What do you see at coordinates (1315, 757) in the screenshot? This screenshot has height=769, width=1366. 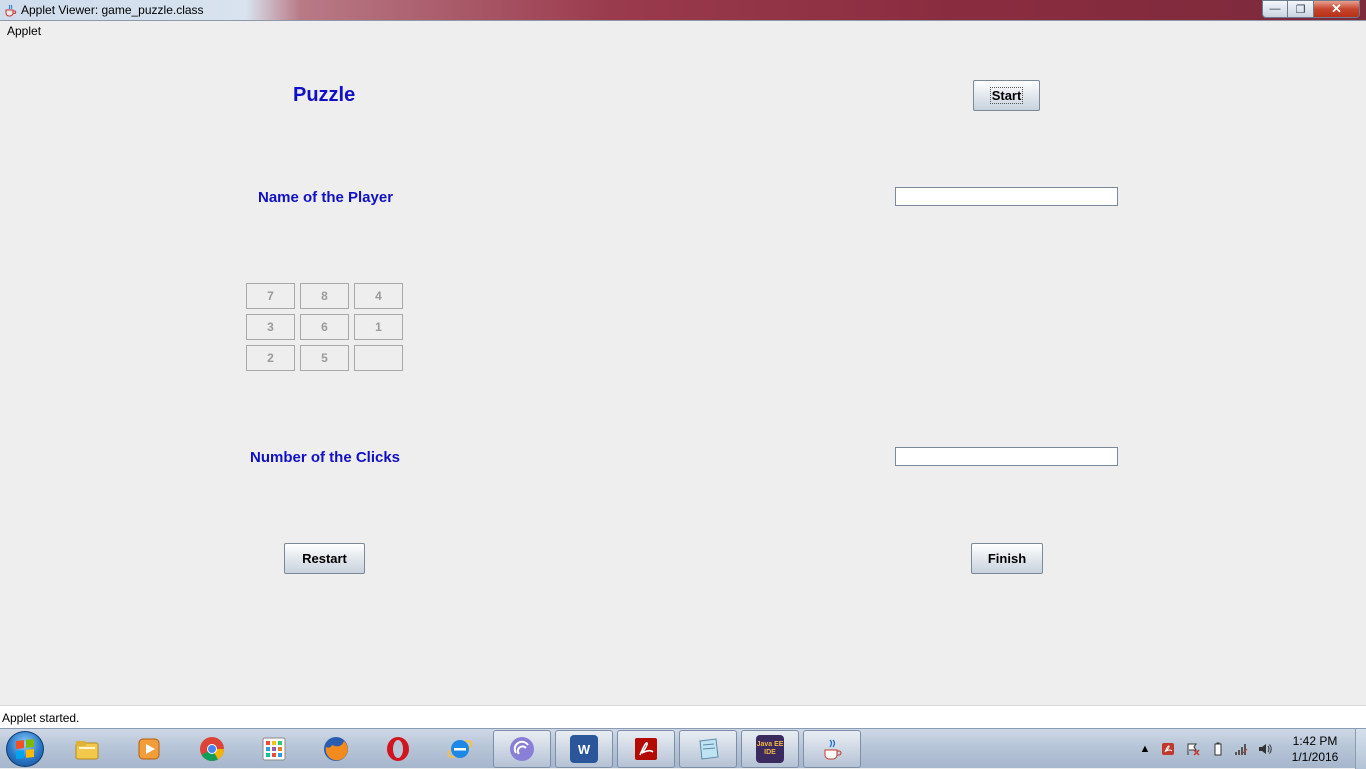 I see `clock-date: 1/1/2016` at bounding box center [1315, 757].